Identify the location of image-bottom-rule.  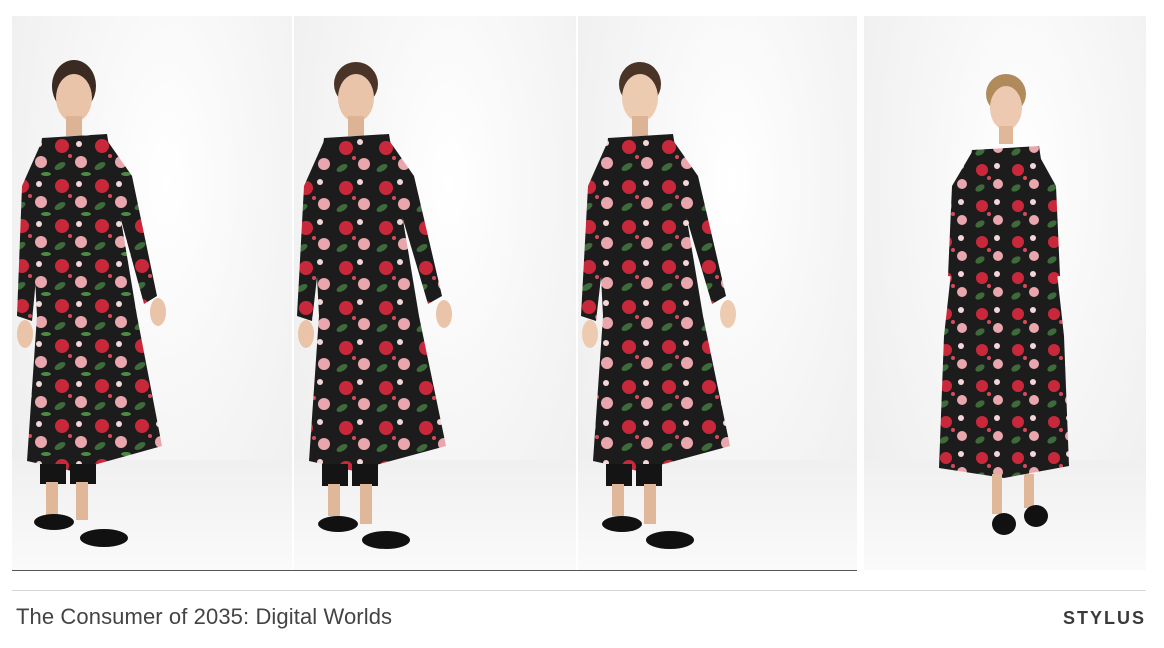
(434, 570).